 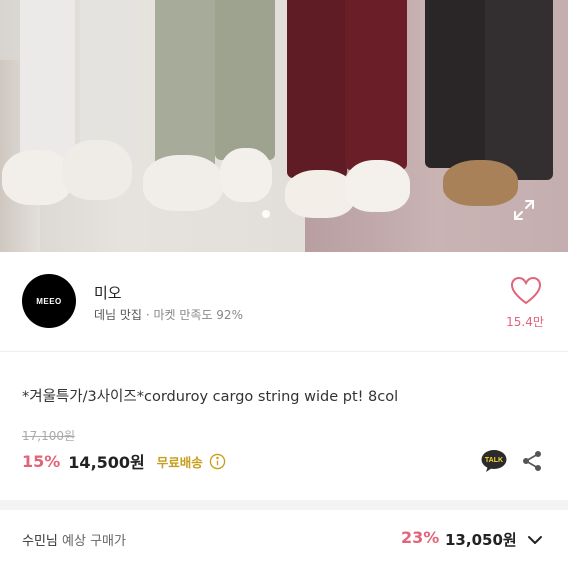 What do you see at coordinates (47, 87) in the screenshot?
I see `pants-white-left-leg` at bounding box center [47, 87].